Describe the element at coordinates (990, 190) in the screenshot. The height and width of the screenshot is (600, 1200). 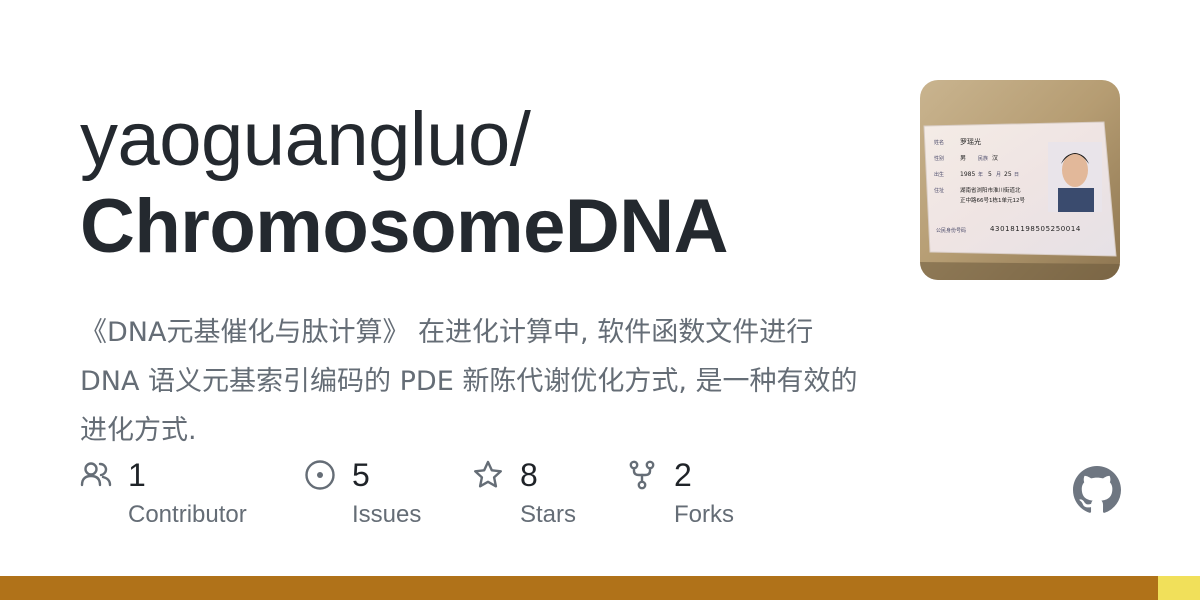
I see `svg-text: 湖南省浏阳市淮川街道北` at that location.